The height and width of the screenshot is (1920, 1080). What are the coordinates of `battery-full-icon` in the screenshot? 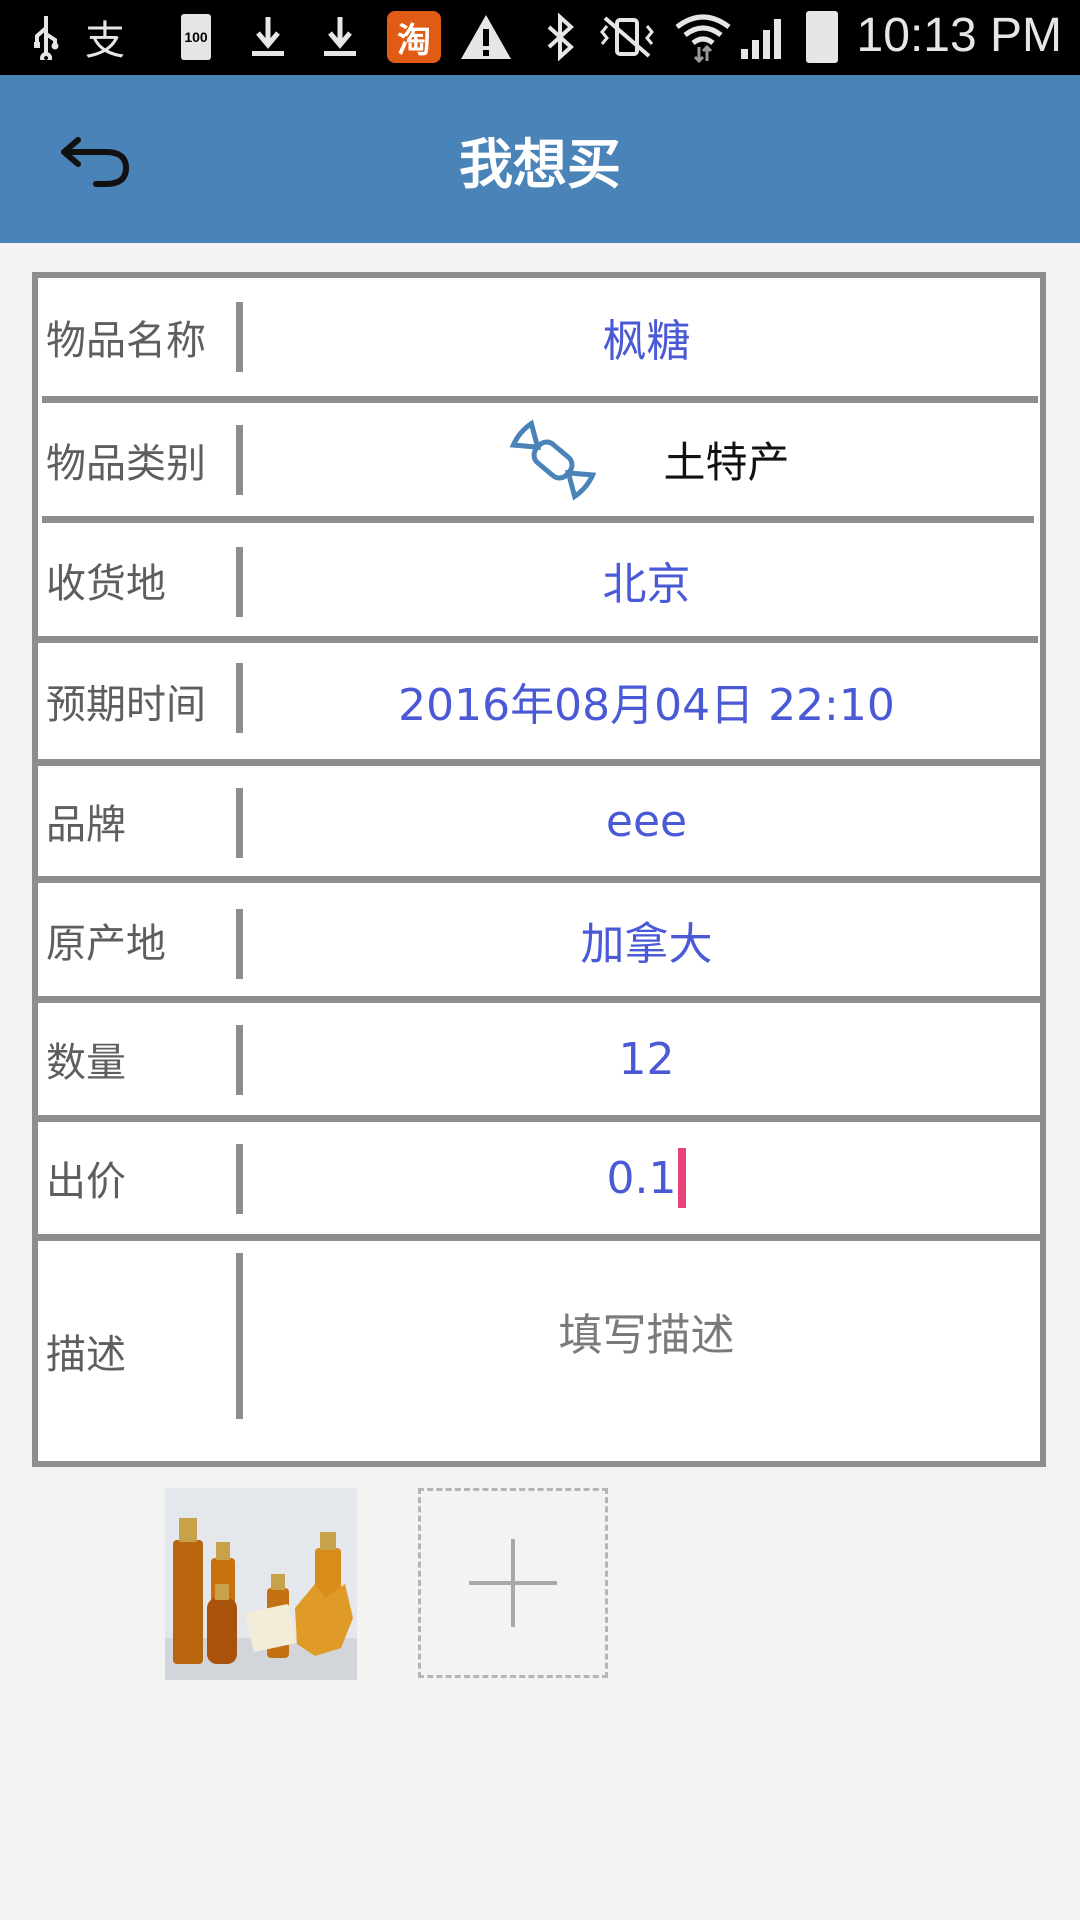 It's located at (822, 37).